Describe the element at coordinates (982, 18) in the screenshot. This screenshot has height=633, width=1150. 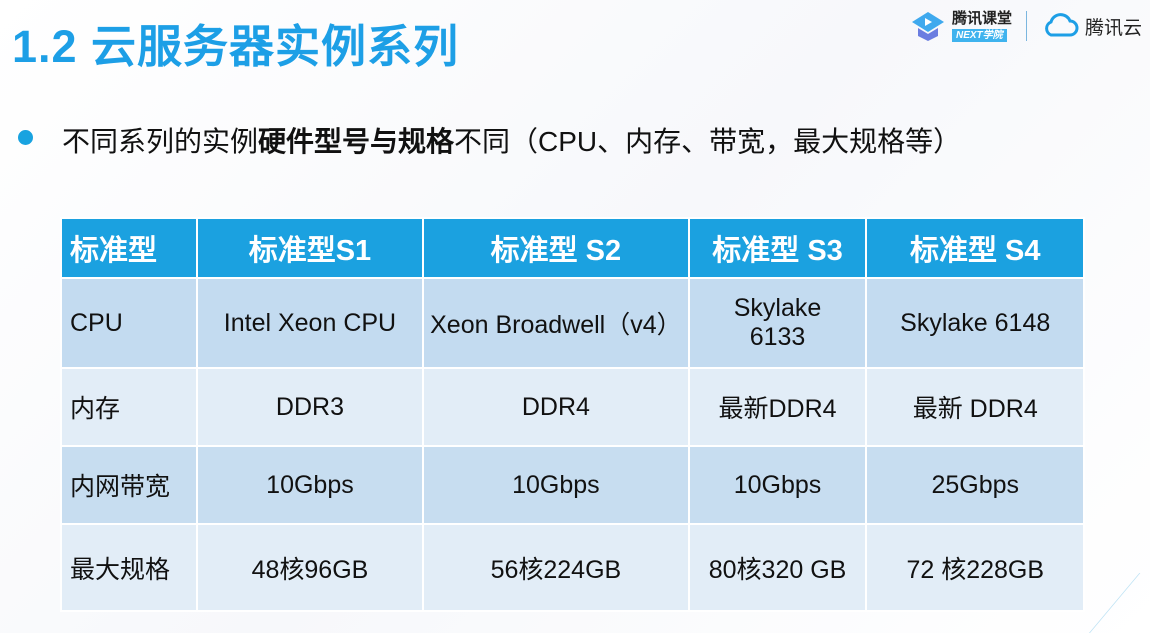
I see `logo-ketang-text: 腾讯课堂` at that location.